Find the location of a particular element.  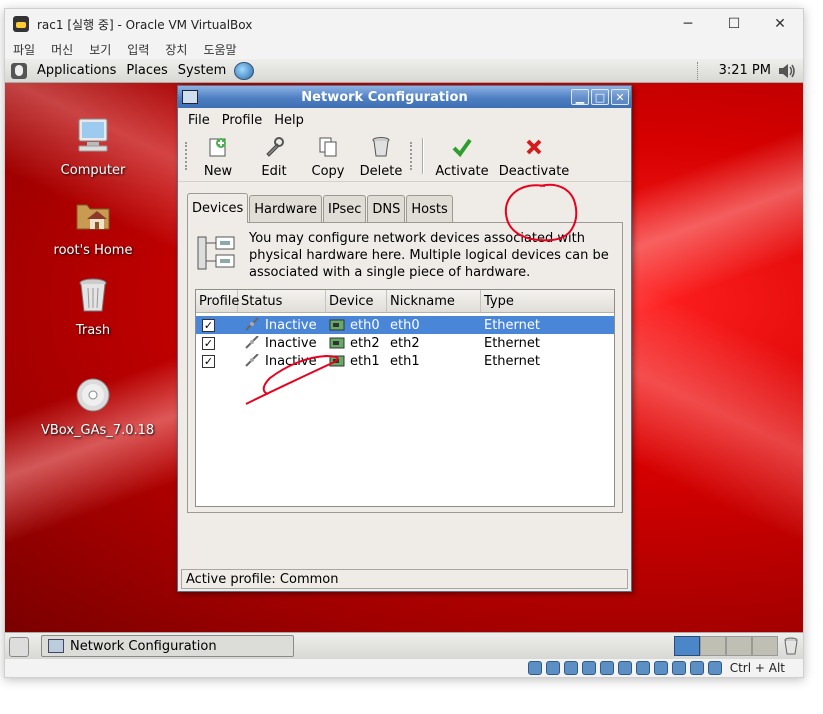

dialog-tabs: Devices Hardware IPsec DNS Hosts is located at coordinates (320, 208).